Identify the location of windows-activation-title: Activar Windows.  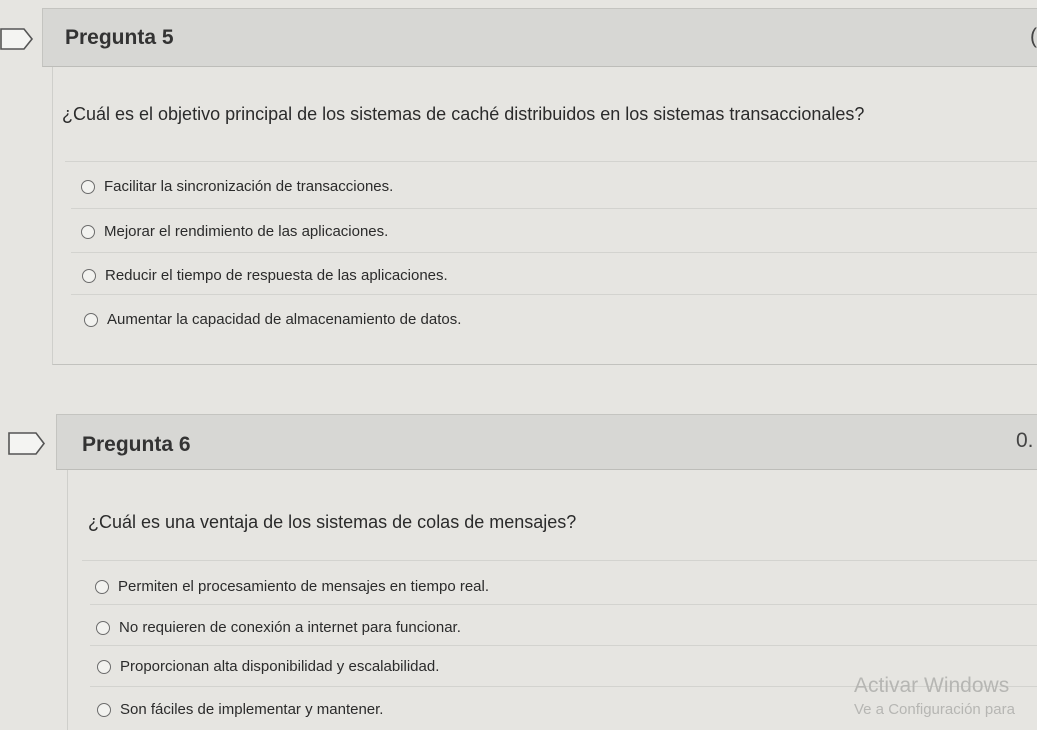
(932, 685).